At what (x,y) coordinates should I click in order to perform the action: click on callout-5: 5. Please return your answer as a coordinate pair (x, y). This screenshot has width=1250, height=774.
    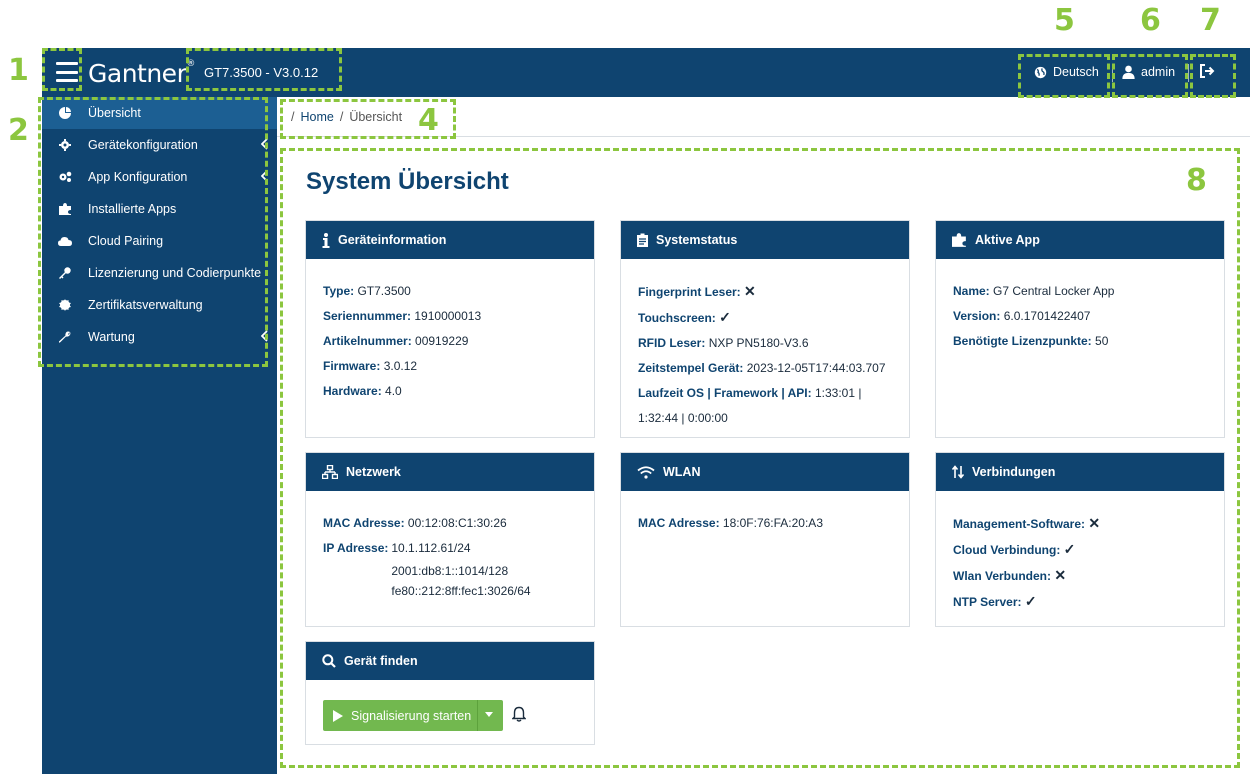
    Looking at the image, I should click on (1064, 20).